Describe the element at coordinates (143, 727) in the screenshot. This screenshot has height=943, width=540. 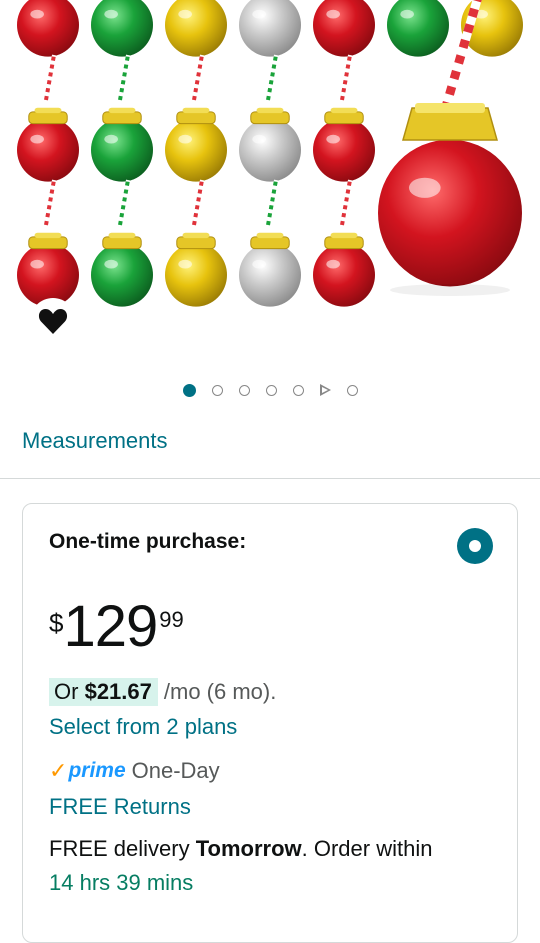
I see `select-plans-link: Select from 2 plans` at that location.